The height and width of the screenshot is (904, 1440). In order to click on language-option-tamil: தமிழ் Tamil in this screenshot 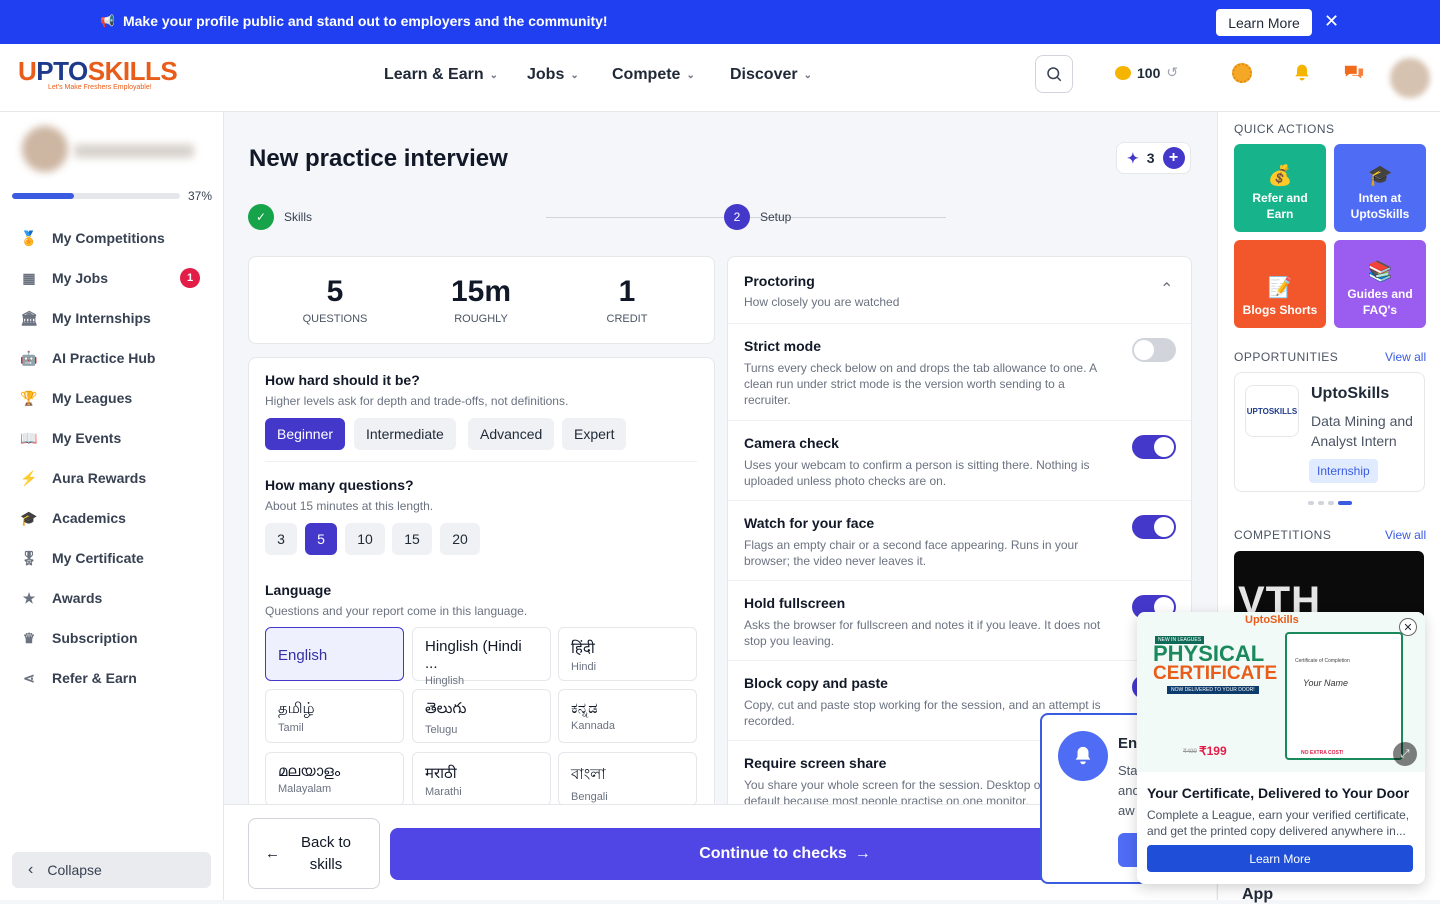, I will do `click(334, 716)`.